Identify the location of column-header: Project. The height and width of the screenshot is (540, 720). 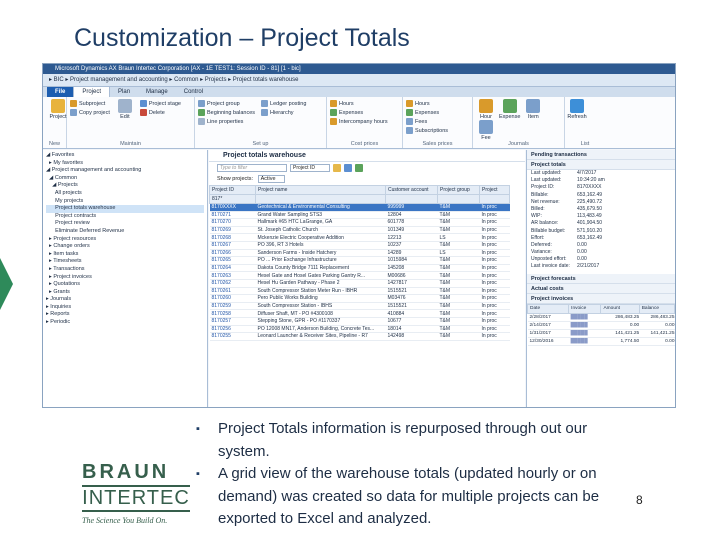
(494, 190).